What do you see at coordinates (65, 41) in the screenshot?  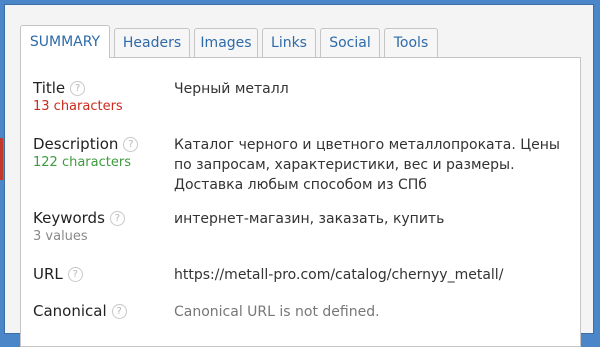 I see `tab-summary: SUMMARY` at bounding box center [65, 41].